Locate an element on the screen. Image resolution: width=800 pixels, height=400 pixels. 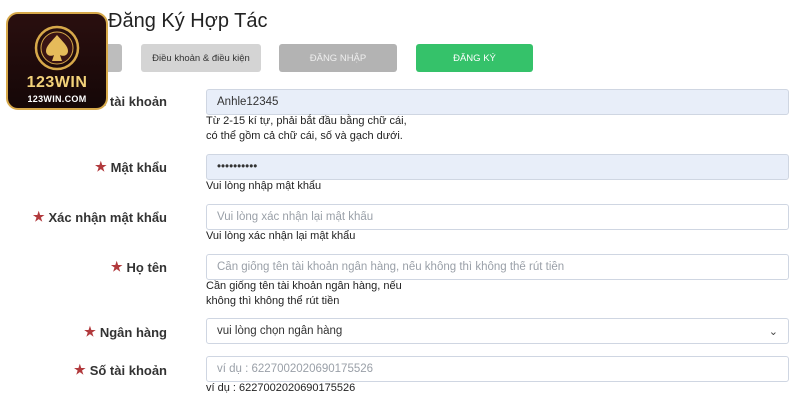
confirm-password-label: Xác nhận mật khẩu is located at coordinates (107, 217).